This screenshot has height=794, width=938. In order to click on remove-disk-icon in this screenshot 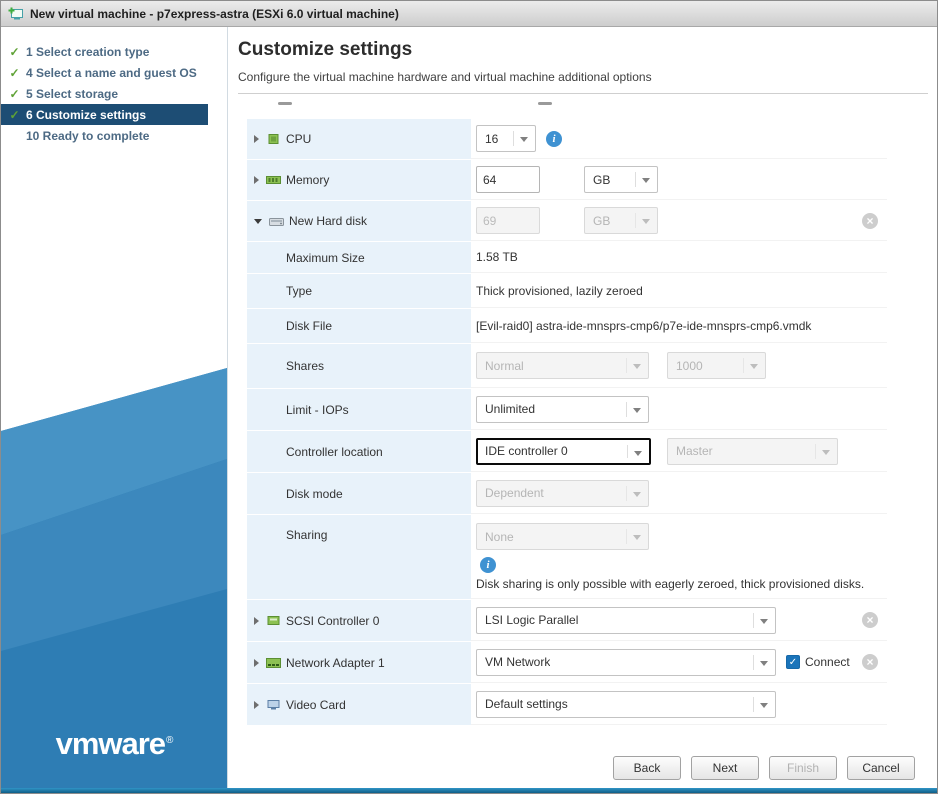, I will do `click(870, 220)`.